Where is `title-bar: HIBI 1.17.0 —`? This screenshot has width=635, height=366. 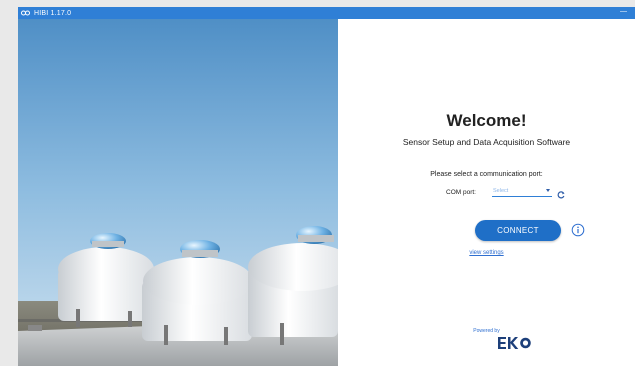 title-bar: HIBI 1.17.0 — is located at coordinates (326, 13).